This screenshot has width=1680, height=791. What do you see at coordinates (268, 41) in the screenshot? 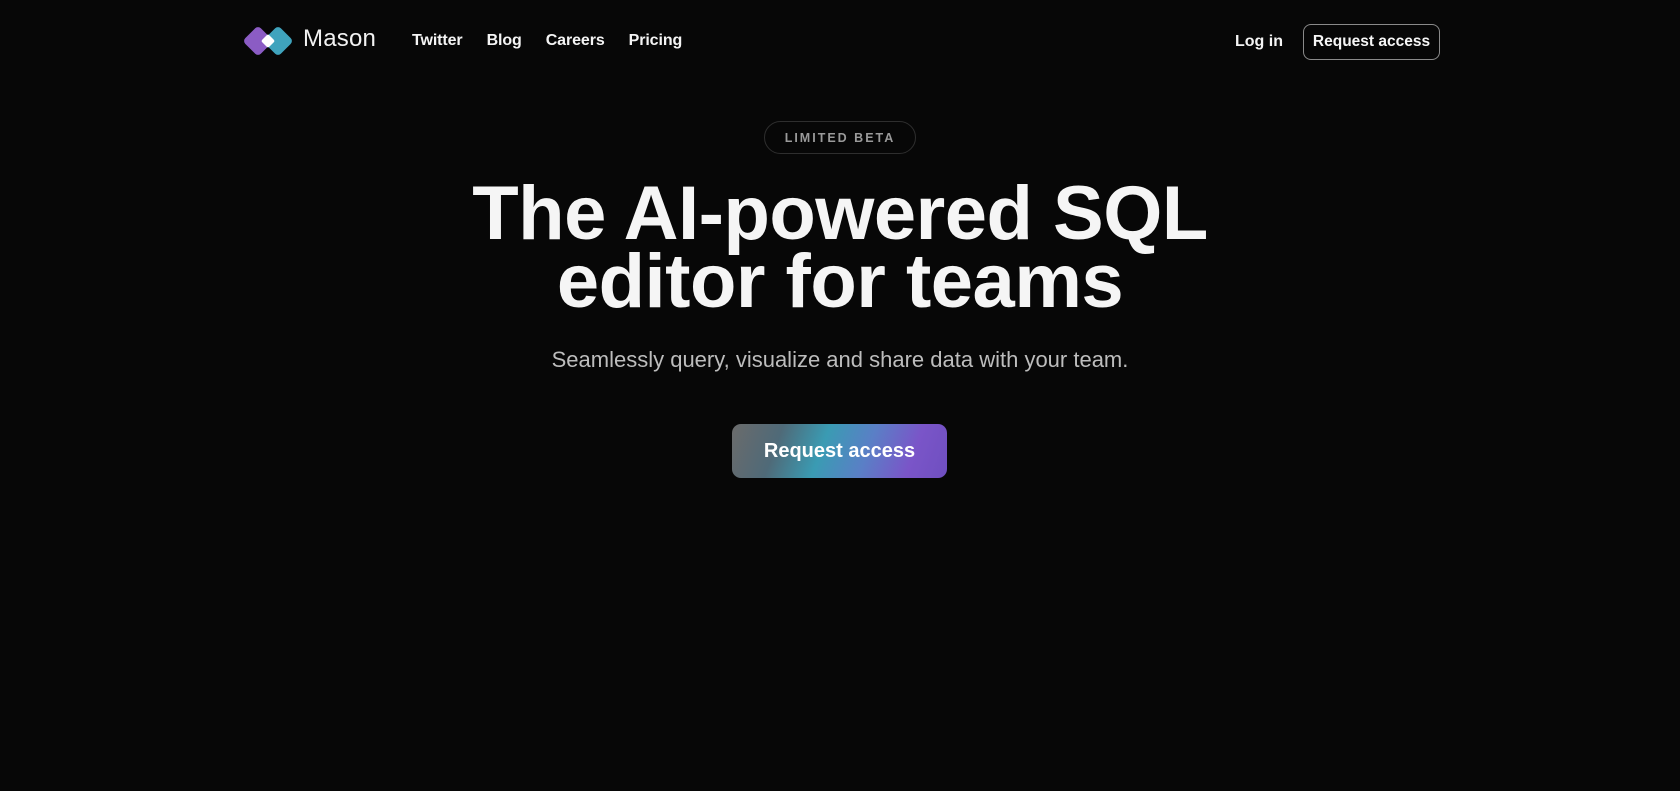
I see `mason-logo-icon` at bounding box center [268, 41].